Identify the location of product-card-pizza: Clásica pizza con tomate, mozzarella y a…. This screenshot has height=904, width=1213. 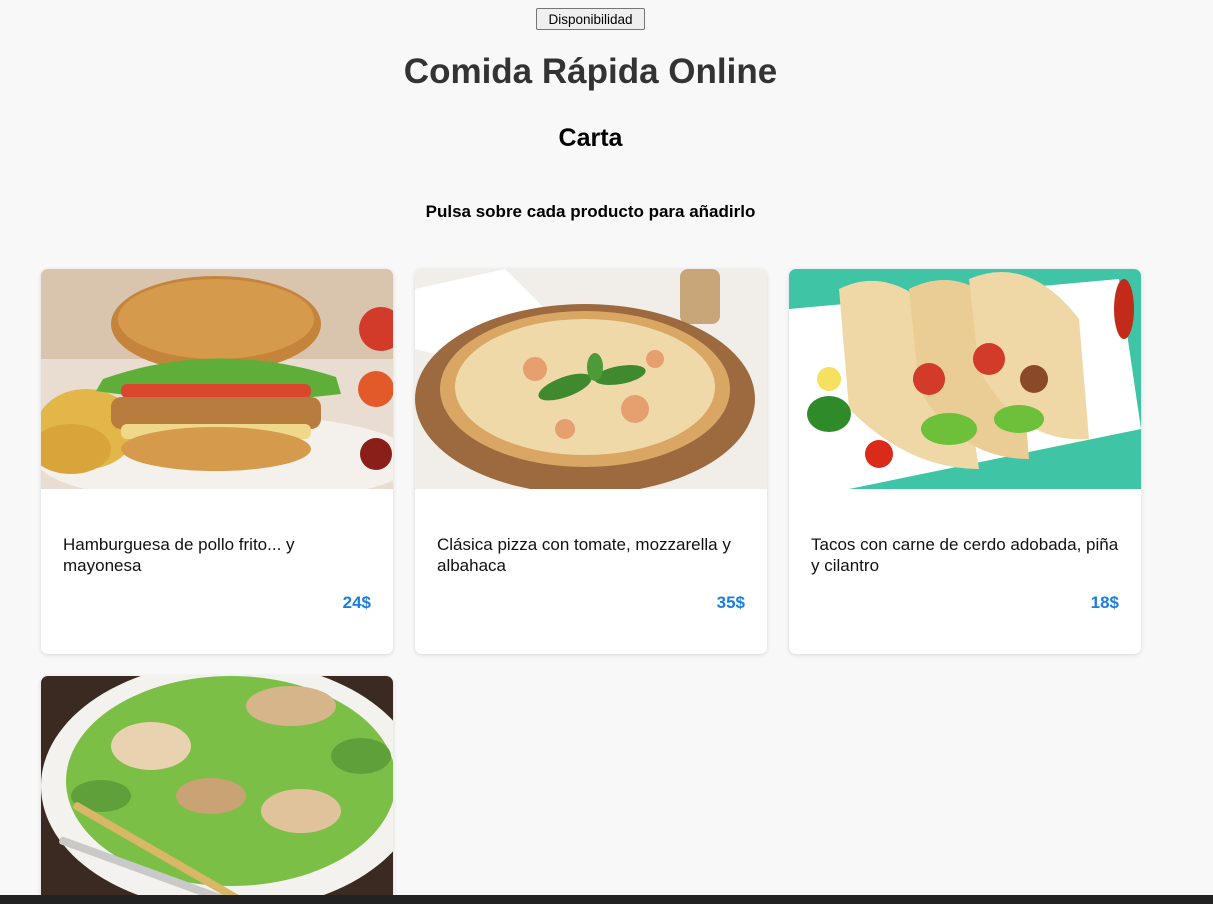
(591, 461).